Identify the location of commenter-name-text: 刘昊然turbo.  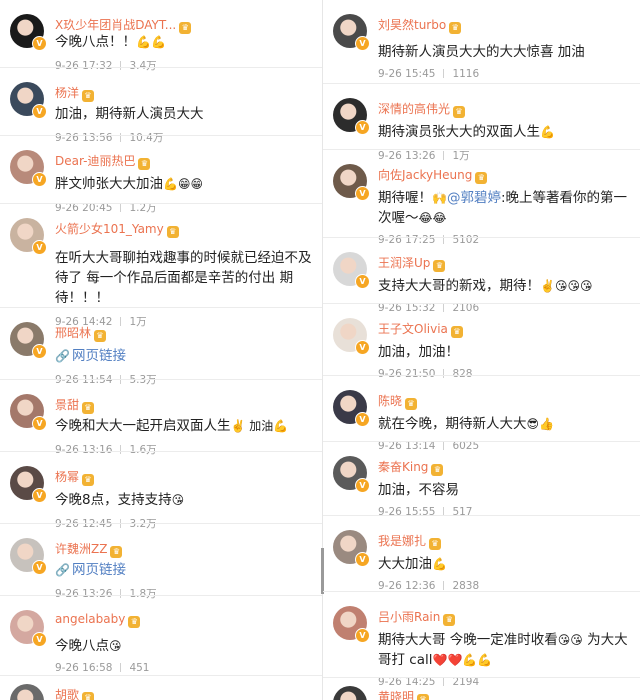
(412, 25).